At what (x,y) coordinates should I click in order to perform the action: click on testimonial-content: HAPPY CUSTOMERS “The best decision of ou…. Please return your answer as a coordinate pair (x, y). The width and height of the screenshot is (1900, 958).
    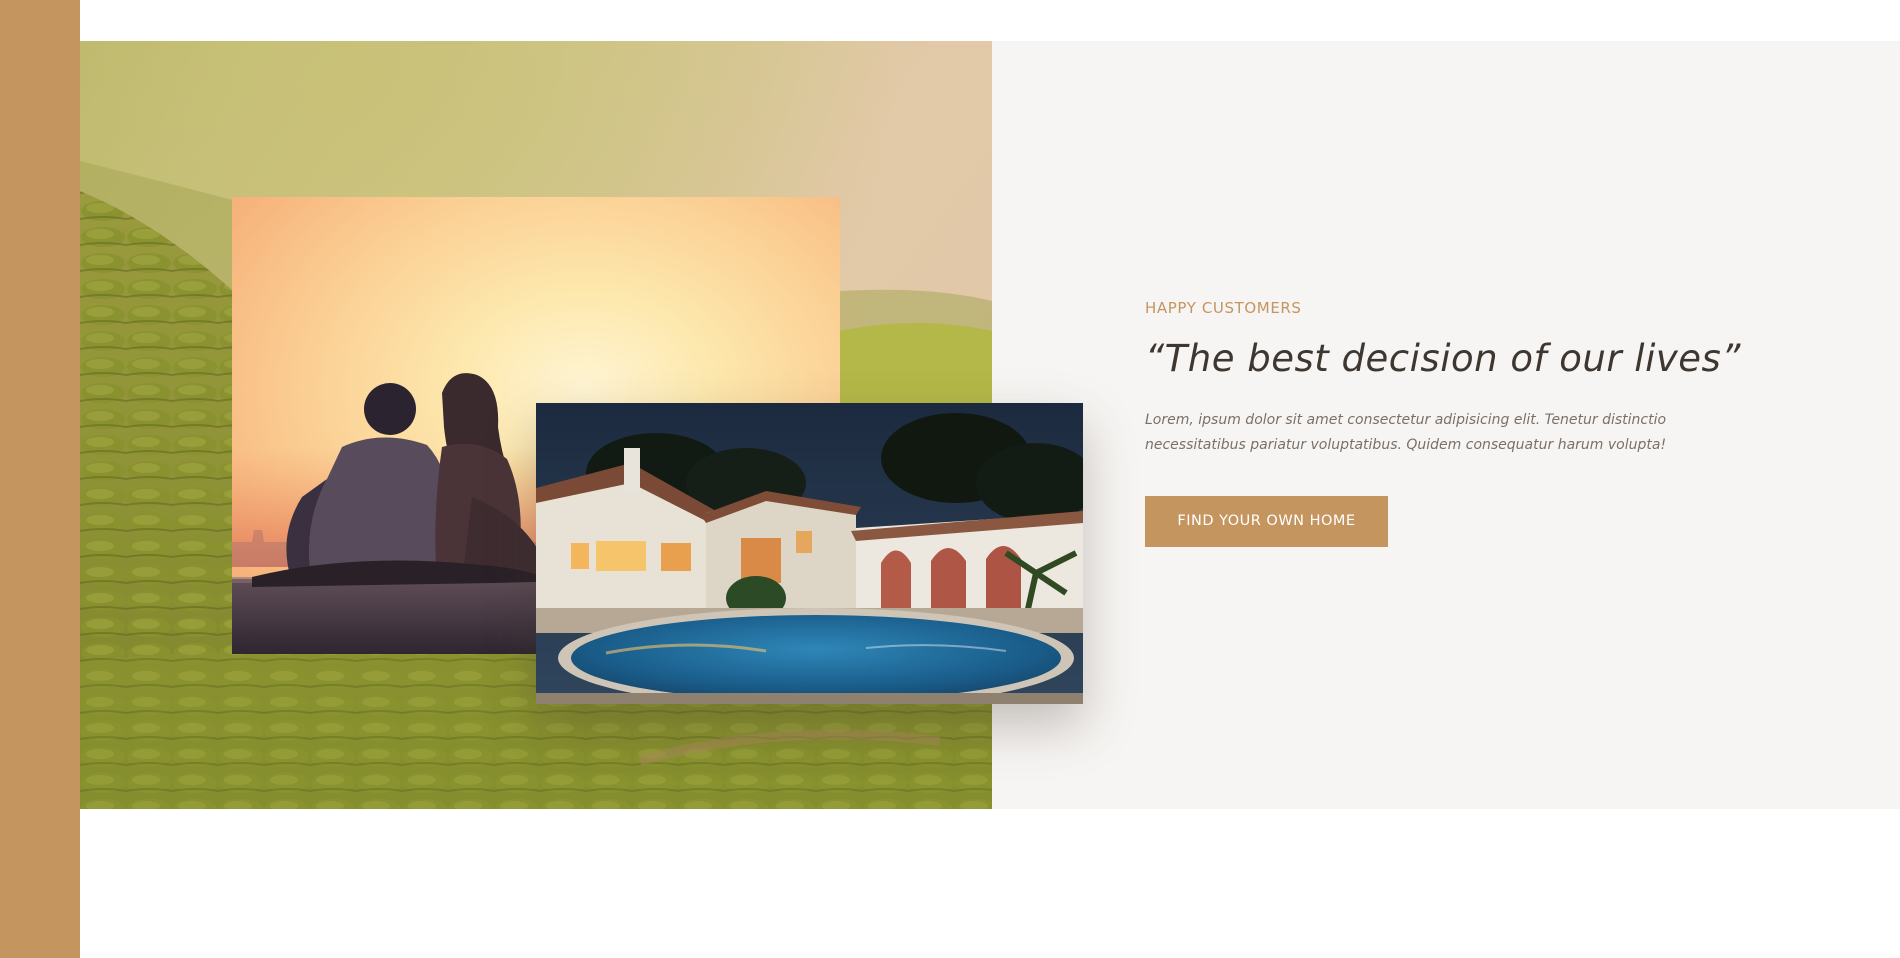
    Looking at the image, I should click on (1465, 423).